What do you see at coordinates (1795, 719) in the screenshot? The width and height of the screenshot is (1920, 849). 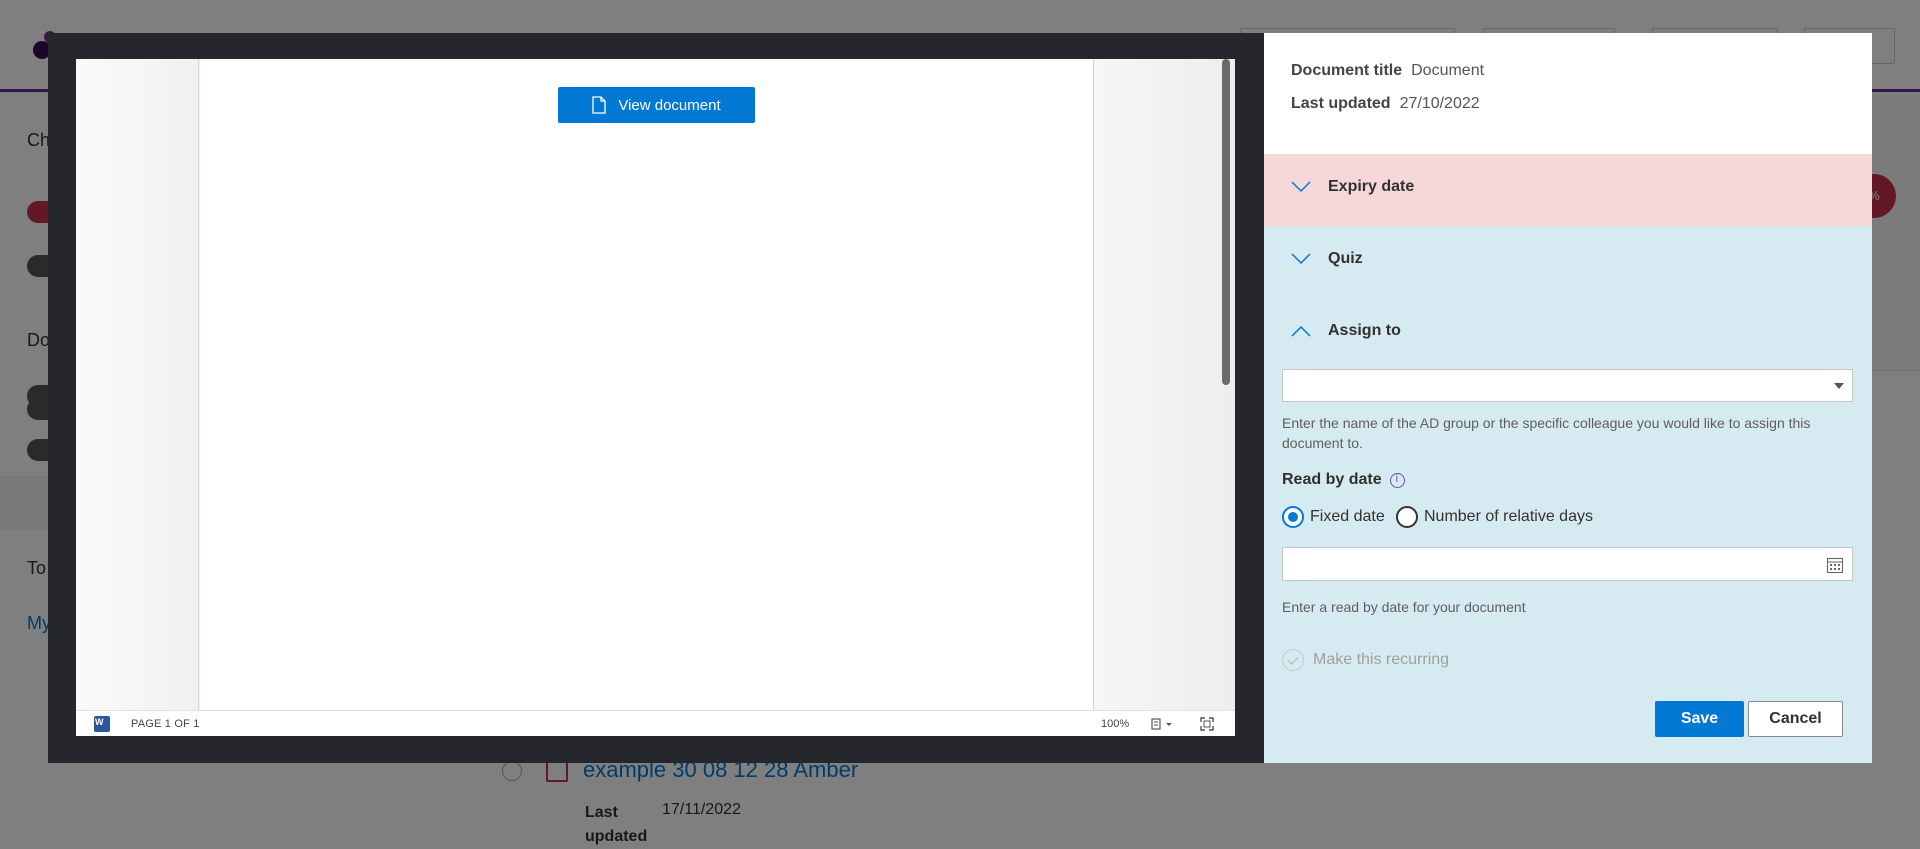 I see `cancel-button: Cancel` at bounding box center [1795, 719].